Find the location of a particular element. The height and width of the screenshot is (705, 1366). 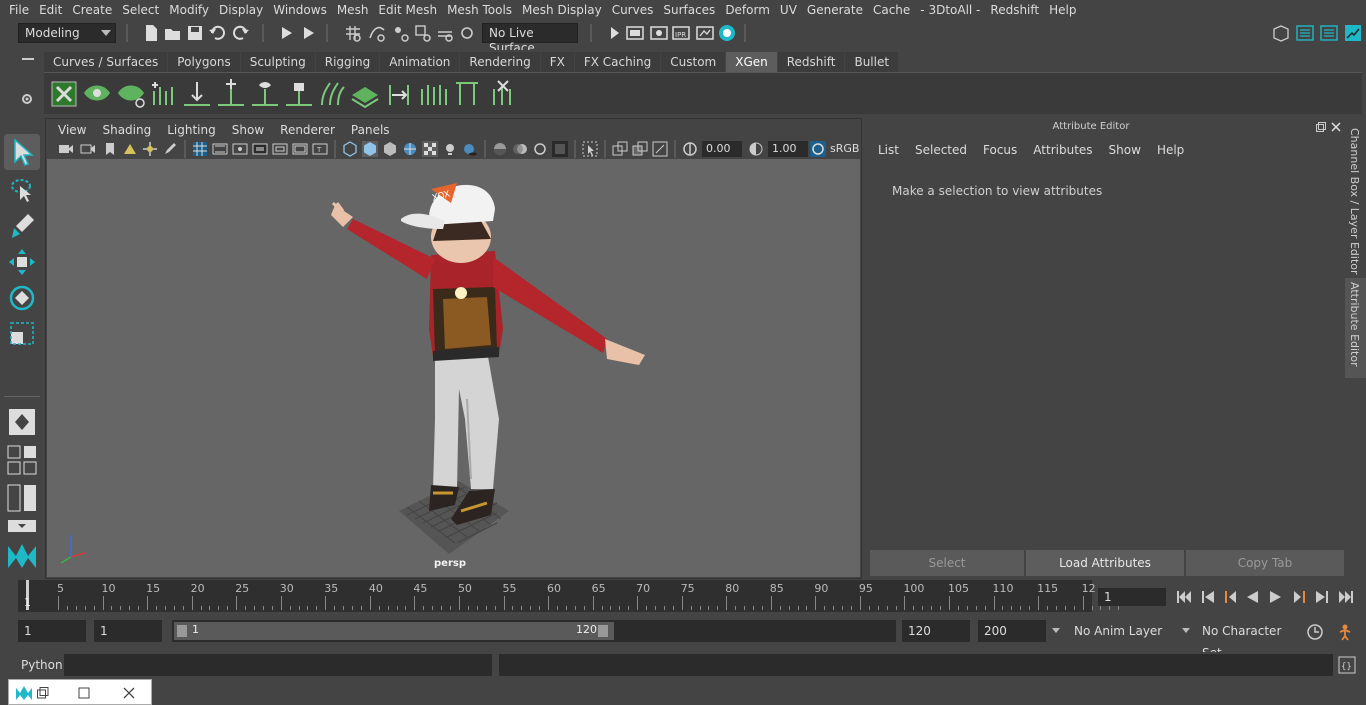

close-icon is located at coordinates (1336, 127).